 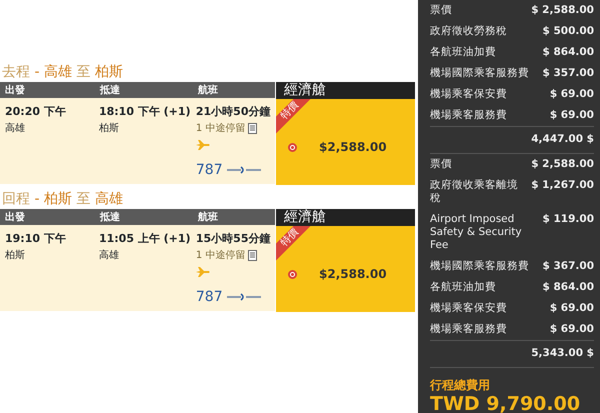 What do you see at coordinates (62, 199) in the screenshot?
I see `leg-heading: 回程 - 柏斯 至 高雄` at bounding box center [62, 199].